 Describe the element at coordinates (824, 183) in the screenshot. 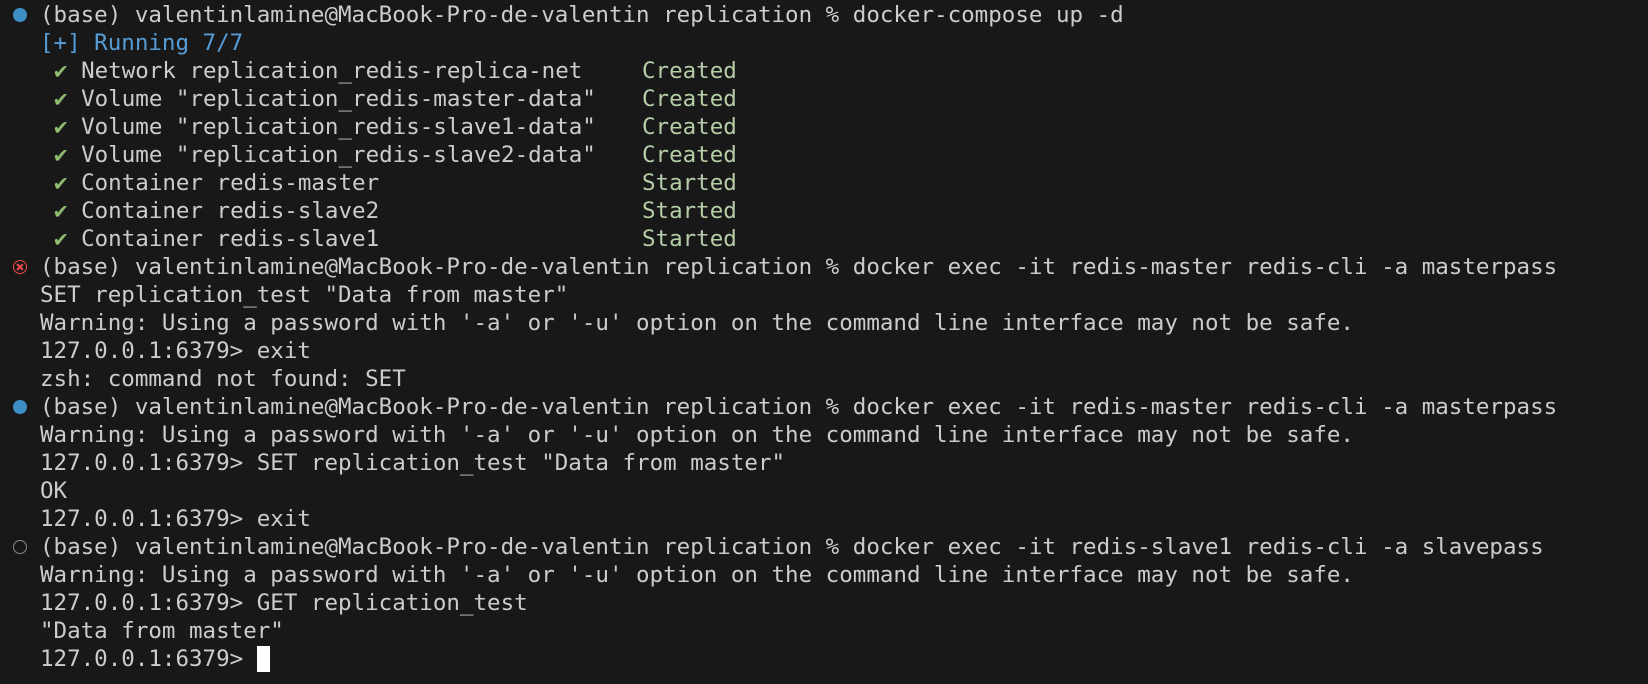

I see `status-line: ✔ Container redis-master Started` at that location.